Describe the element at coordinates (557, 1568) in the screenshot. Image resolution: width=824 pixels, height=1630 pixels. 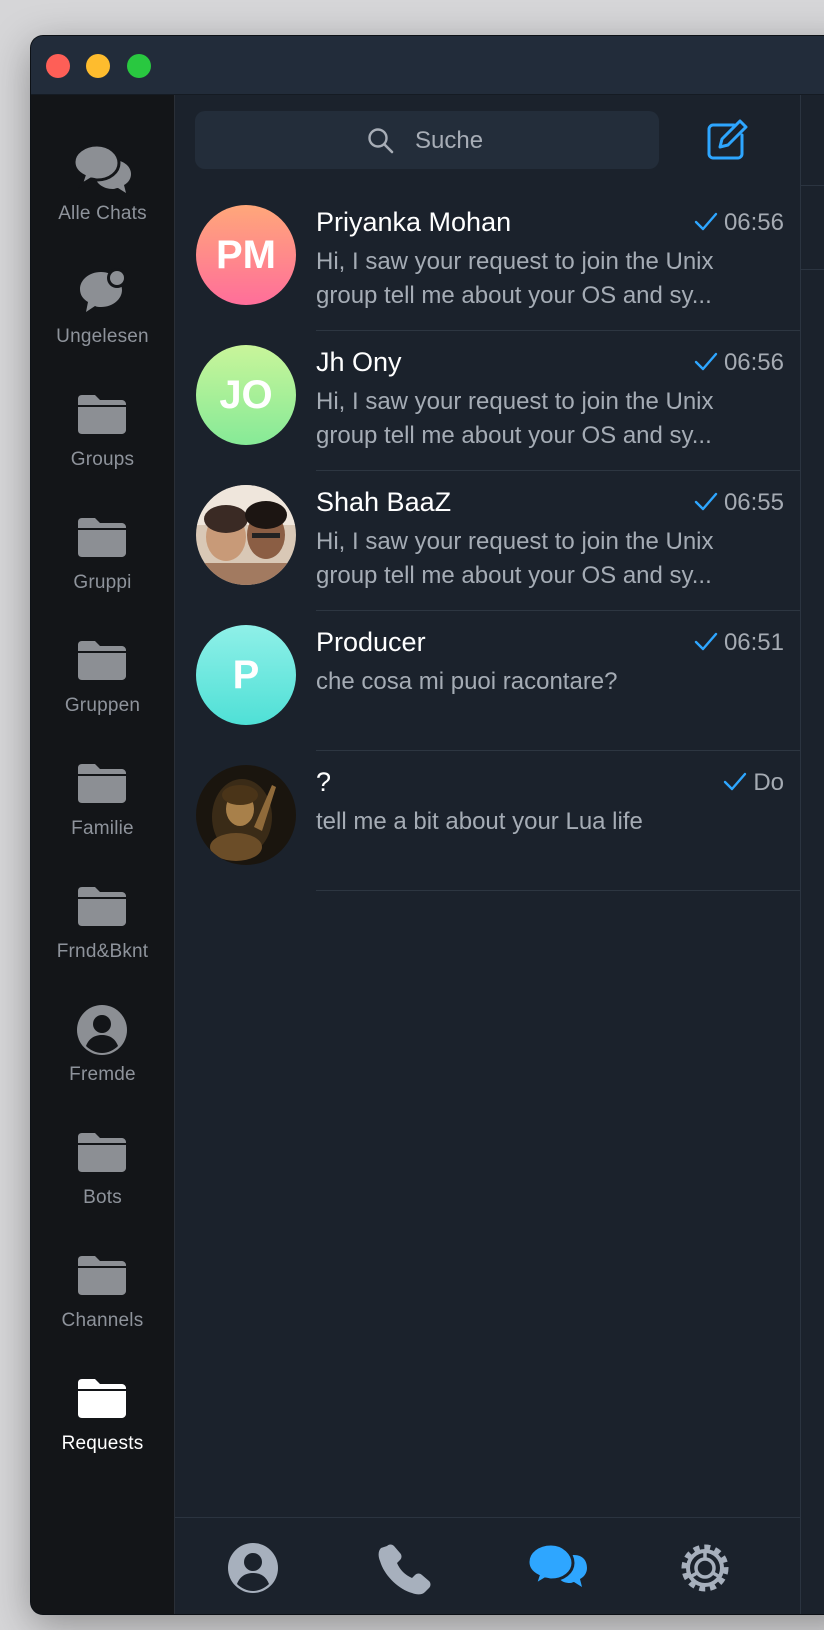
I see `chats-icon` at that location.